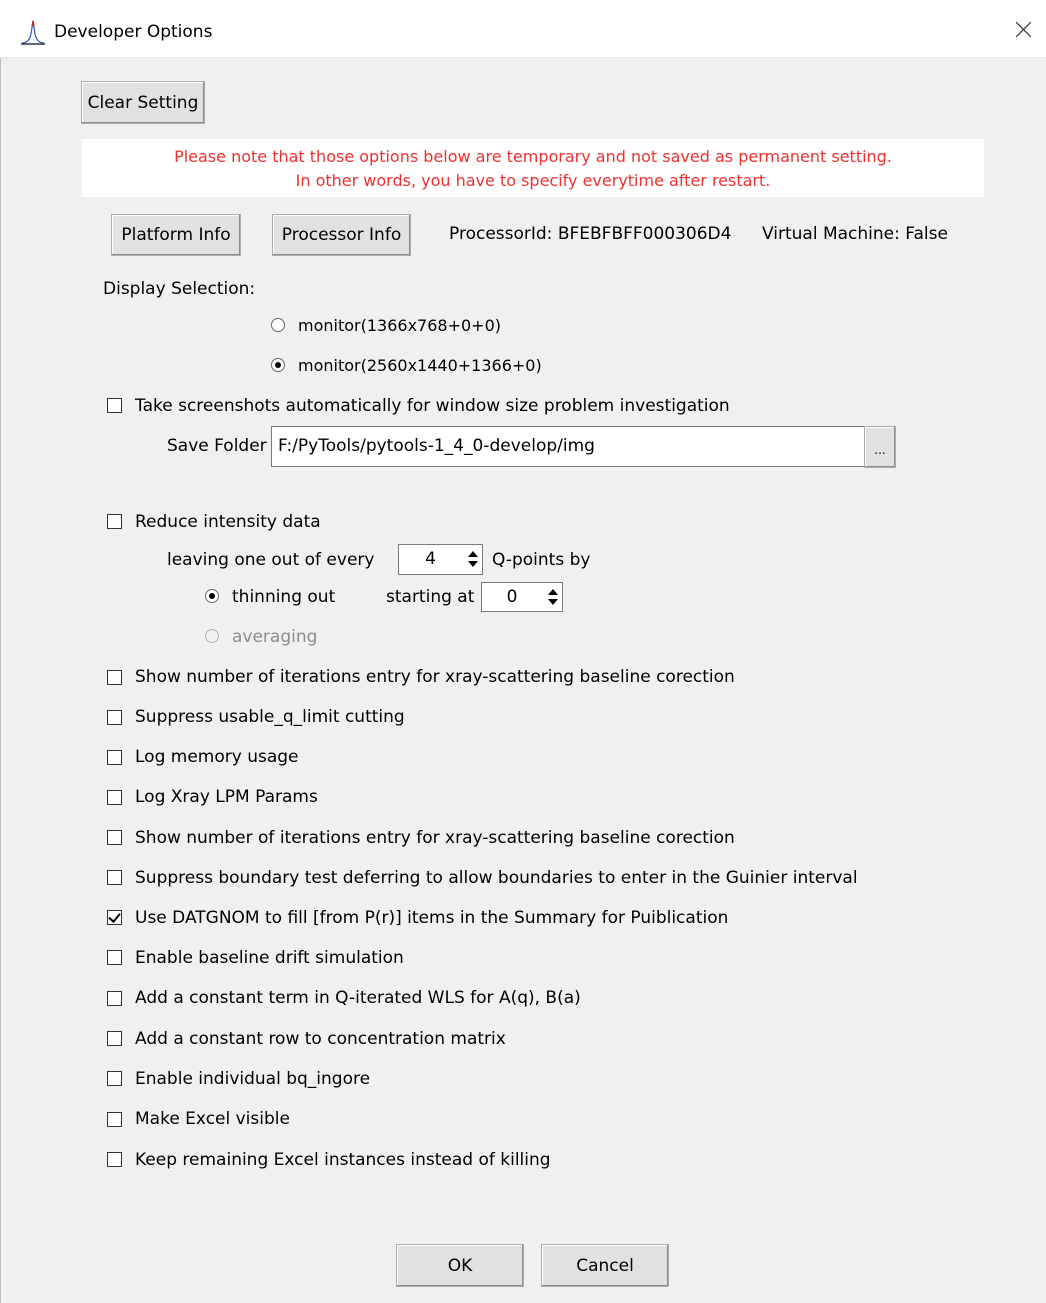  Describe the element at coordinates (212, 1119) in the screenshot. I see `option-label-12: Make Excel visible` at that location.